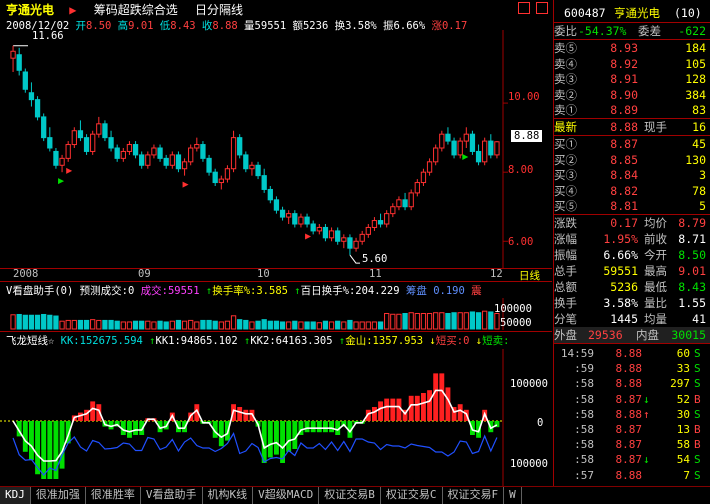  I want to click on tab-indicator: 很准胜率, so click(113, 495).